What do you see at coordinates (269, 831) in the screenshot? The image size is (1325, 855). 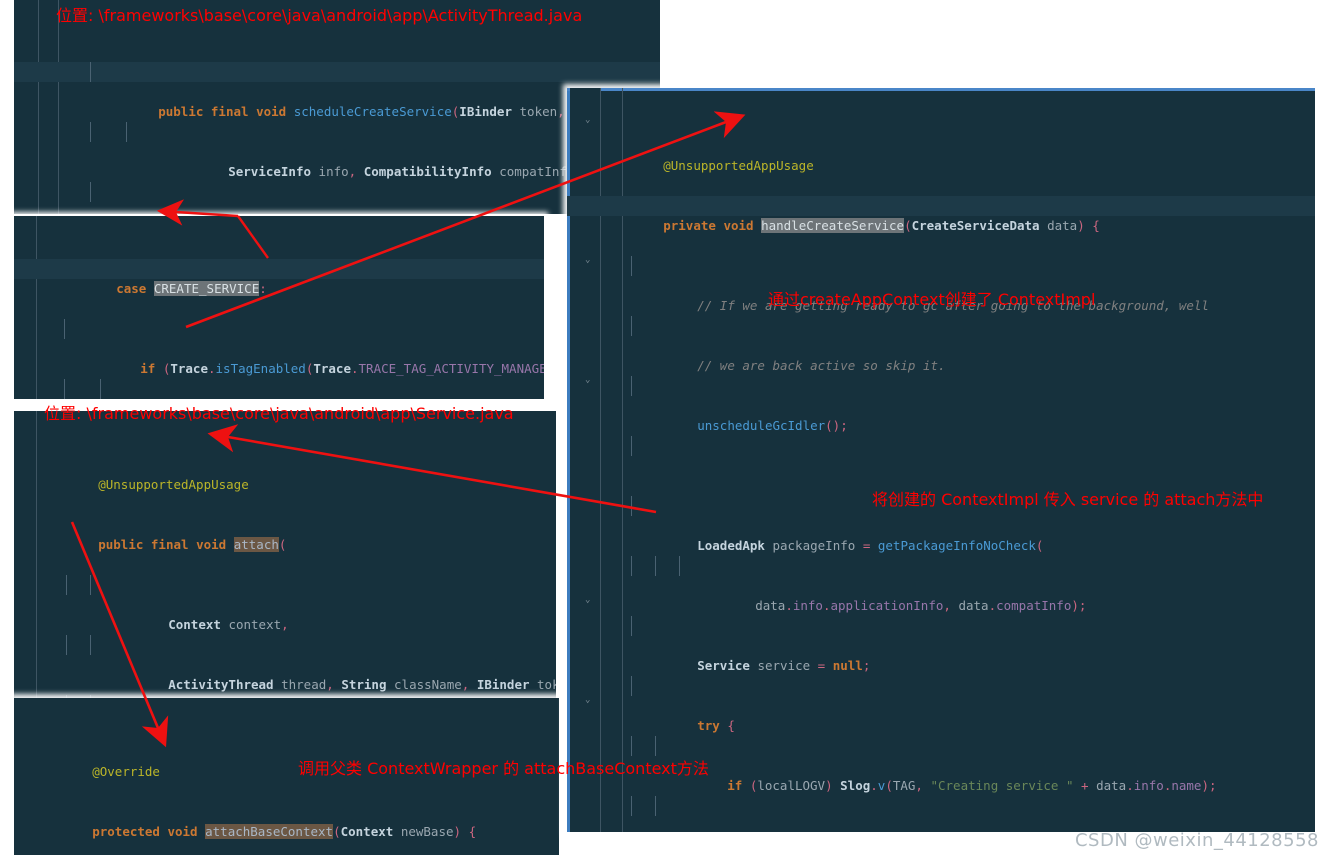 I see `selected-token-attach-base-context-def: attachBaseContext` at bounding box center [269, 831].